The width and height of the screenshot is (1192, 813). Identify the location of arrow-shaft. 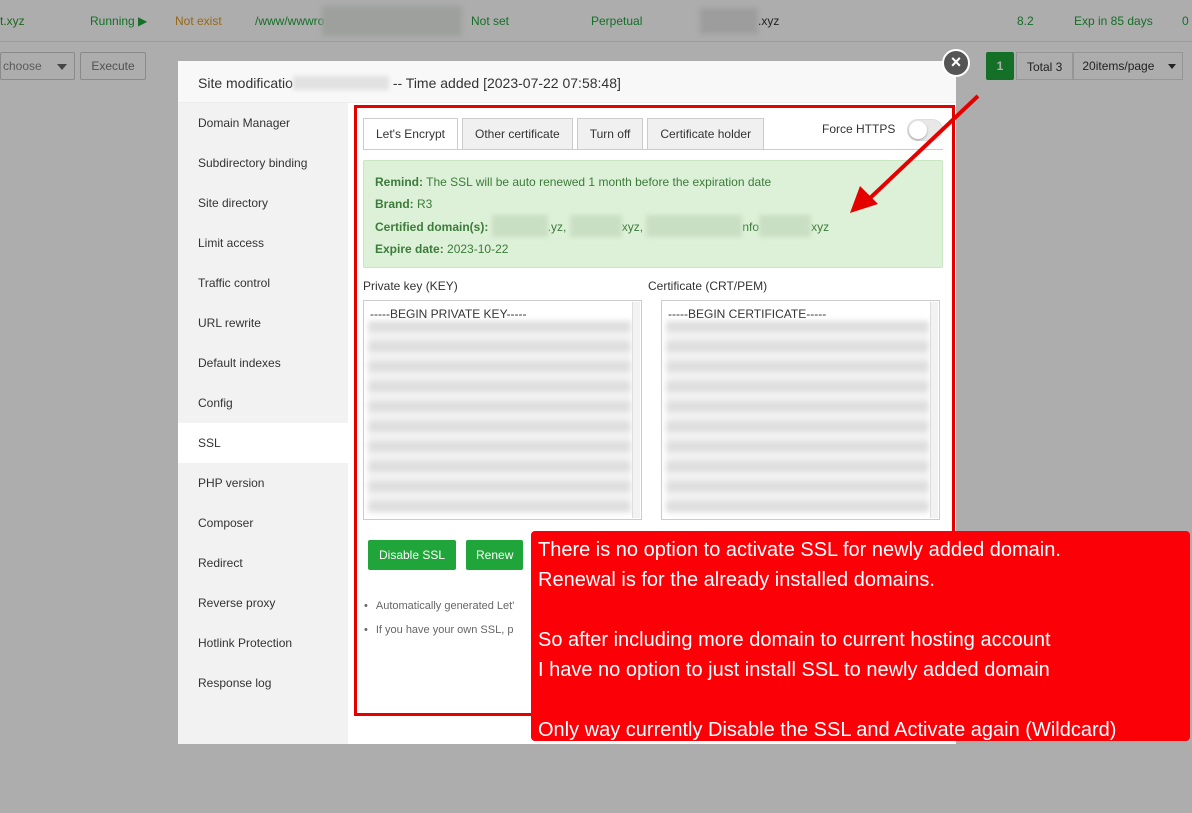
(923, 148).